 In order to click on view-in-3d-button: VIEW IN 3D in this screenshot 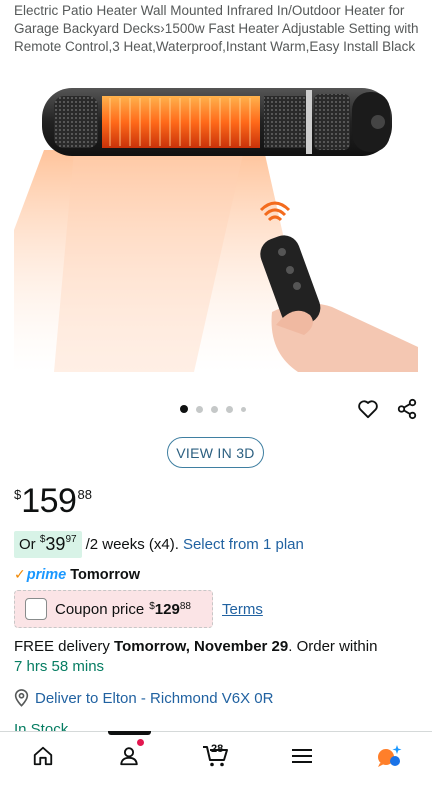, I will do `click(215, 452)`.